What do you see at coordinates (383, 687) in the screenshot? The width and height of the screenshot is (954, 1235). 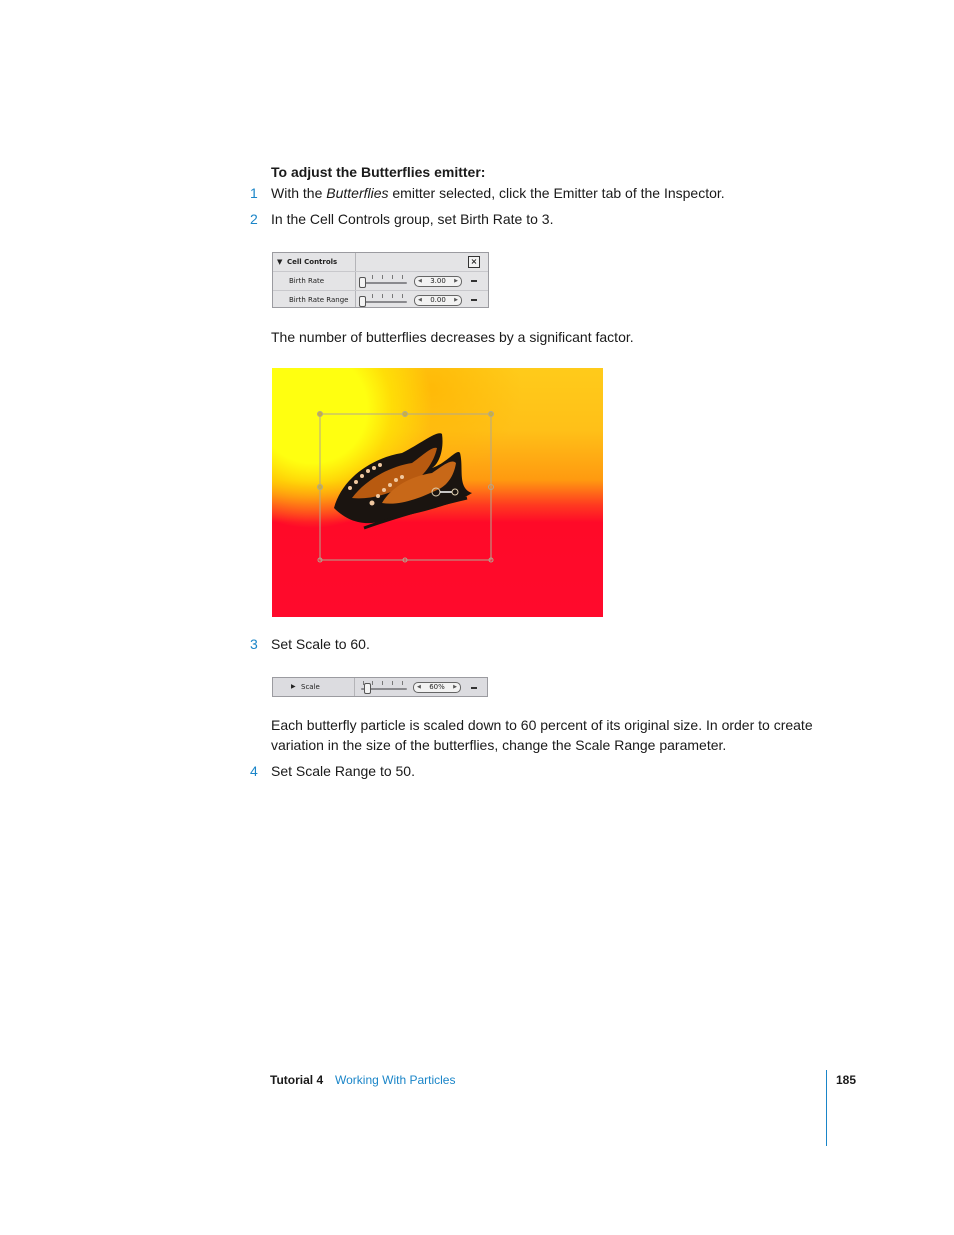 I see `scale-slider` at bounding box center [383, 687].